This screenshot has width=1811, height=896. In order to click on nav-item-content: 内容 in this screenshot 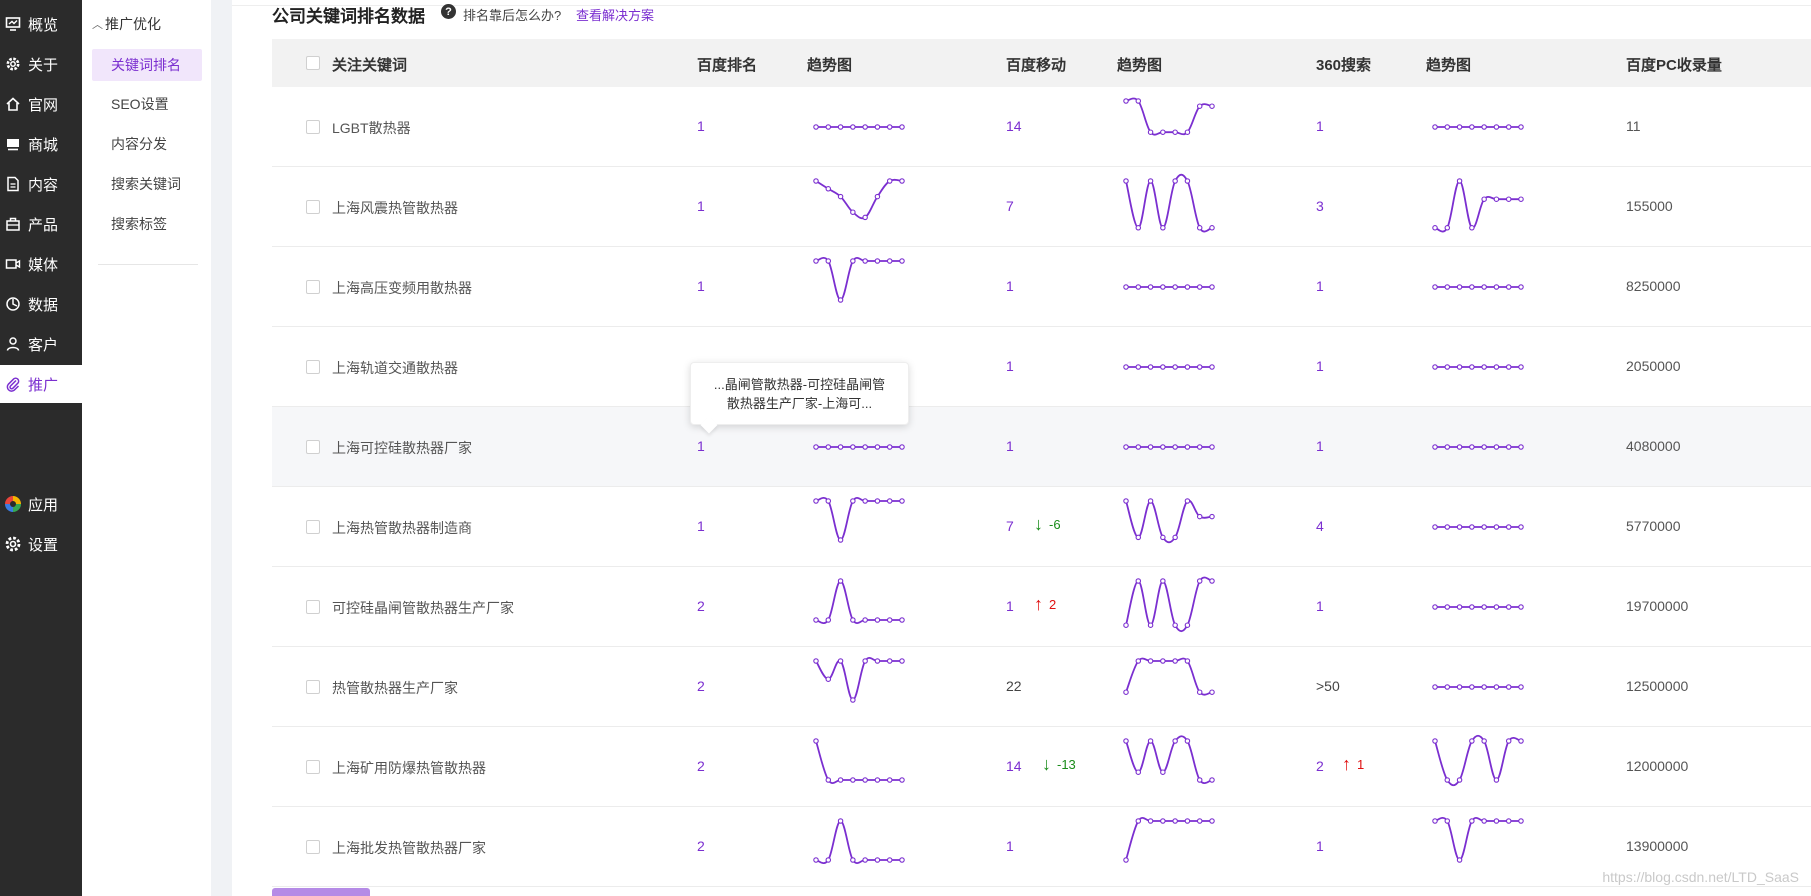, I will do `click(41, 184)`.